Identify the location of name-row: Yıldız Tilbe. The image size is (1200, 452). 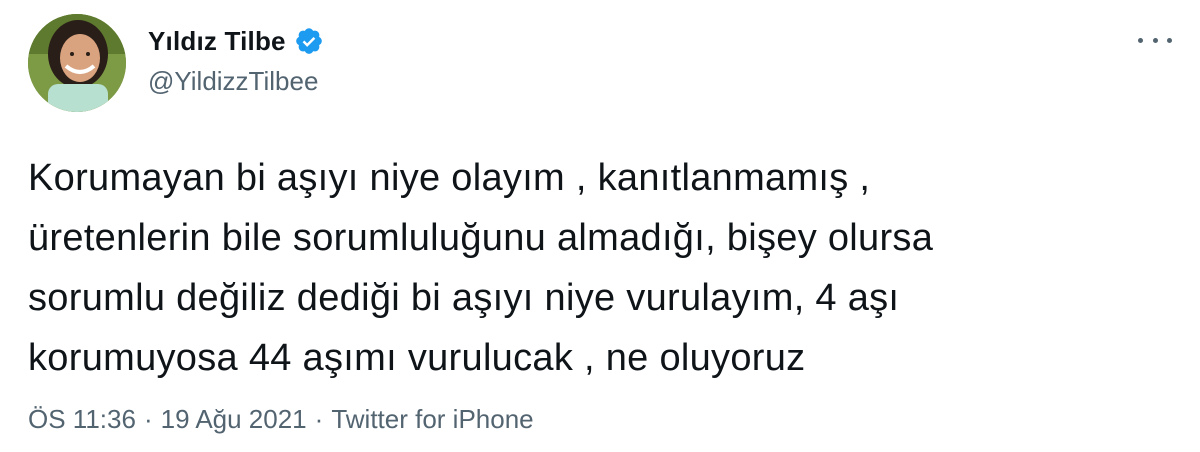
(236, 41).